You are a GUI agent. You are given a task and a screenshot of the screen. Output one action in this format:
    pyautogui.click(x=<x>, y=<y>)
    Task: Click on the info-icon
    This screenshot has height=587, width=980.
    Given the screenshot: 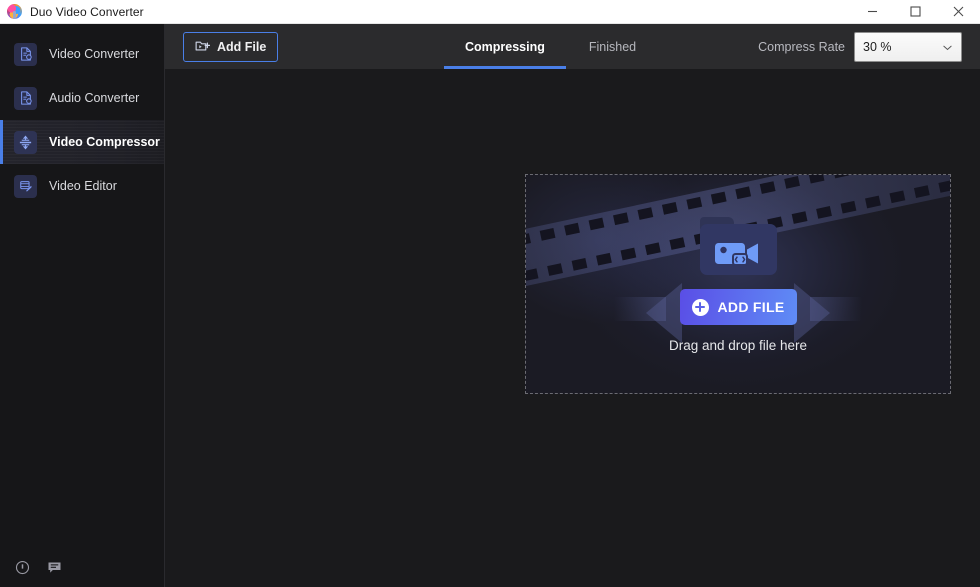 What is the action you would take?
    pyautogui.click(x=22, y=567)
    